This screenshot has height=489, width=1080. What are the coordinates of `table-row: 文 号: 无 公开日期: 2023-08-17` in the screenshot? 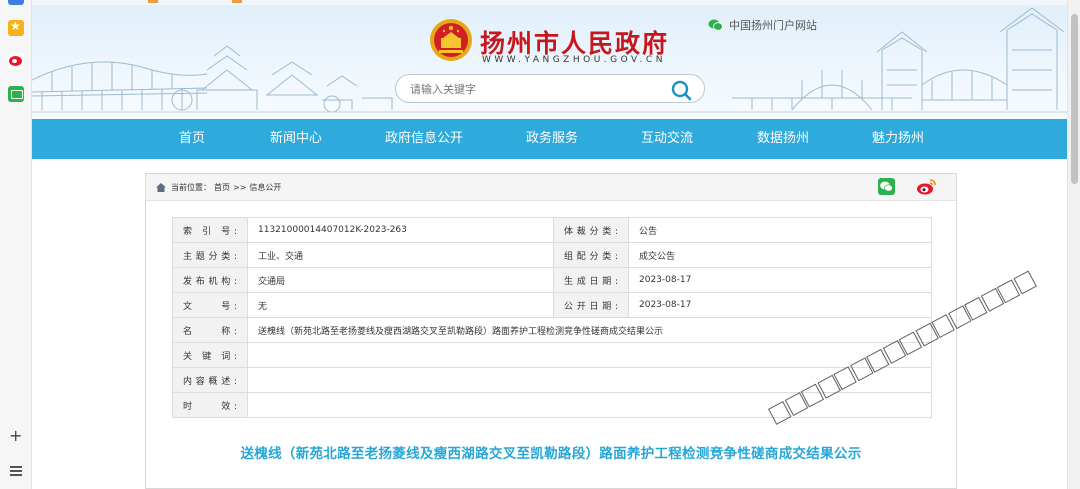 It's located at (552, 305).